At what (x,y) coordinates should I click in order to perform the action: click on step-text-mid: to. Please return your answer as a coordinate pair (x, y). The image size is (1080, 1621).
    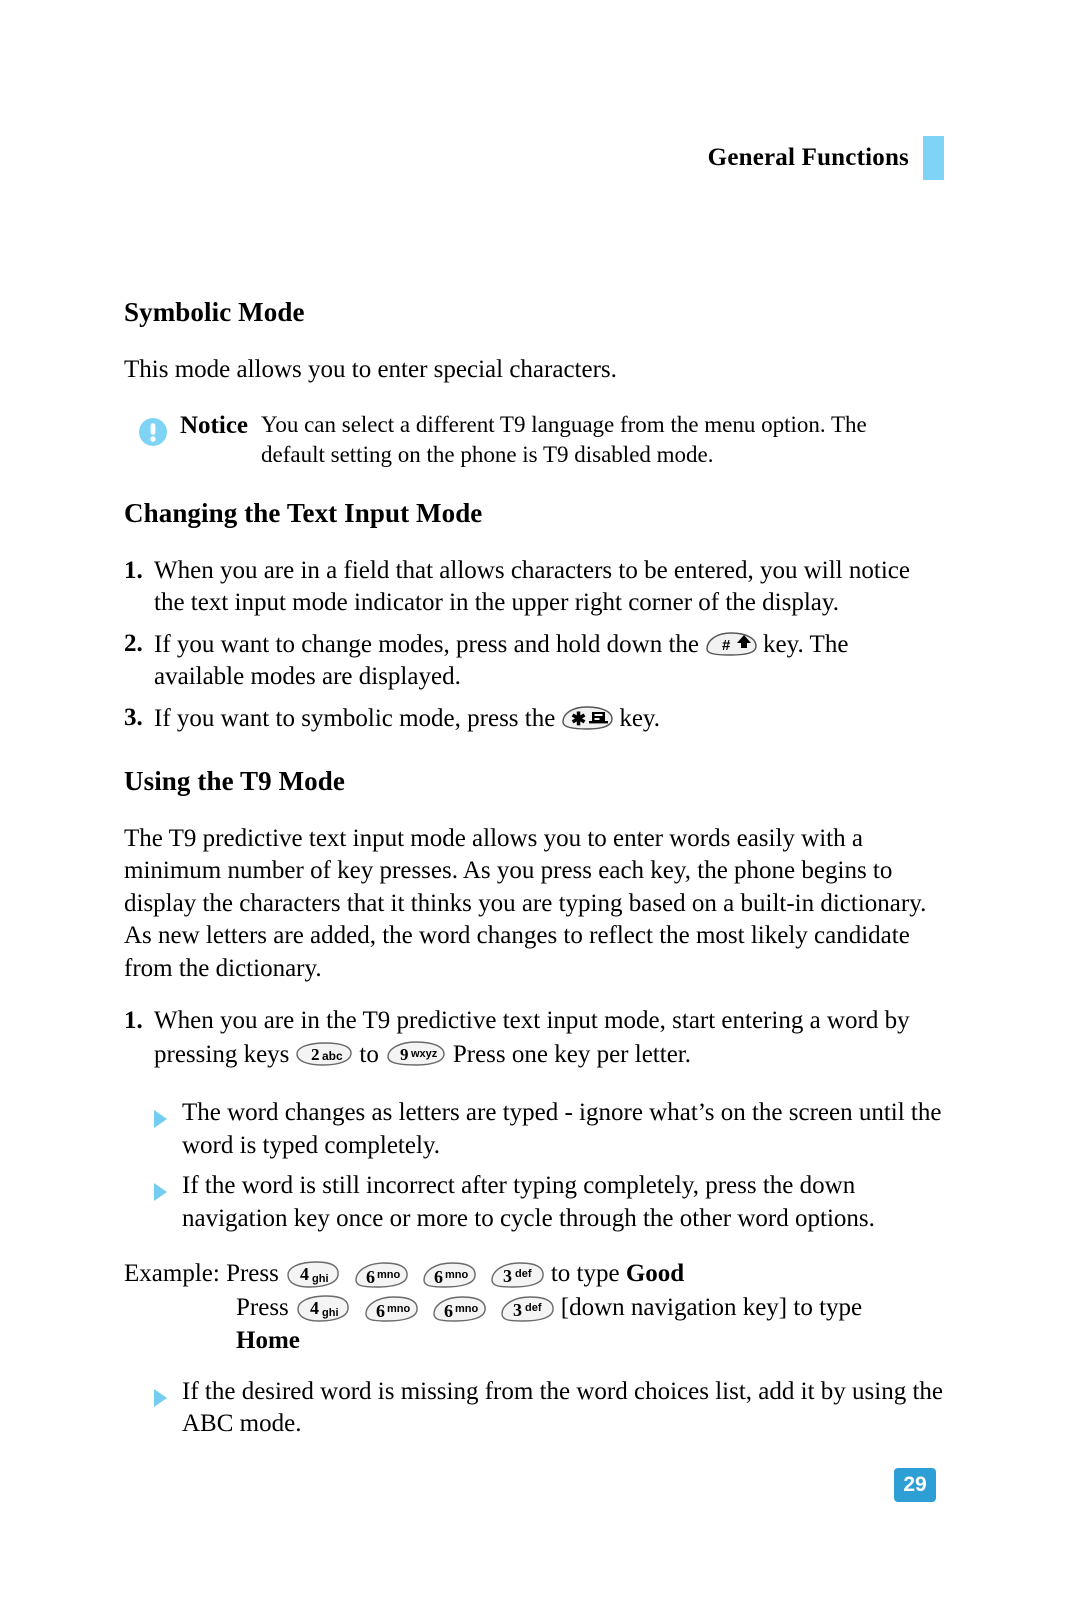
    Looking at the image, I should click on (369, 1054).